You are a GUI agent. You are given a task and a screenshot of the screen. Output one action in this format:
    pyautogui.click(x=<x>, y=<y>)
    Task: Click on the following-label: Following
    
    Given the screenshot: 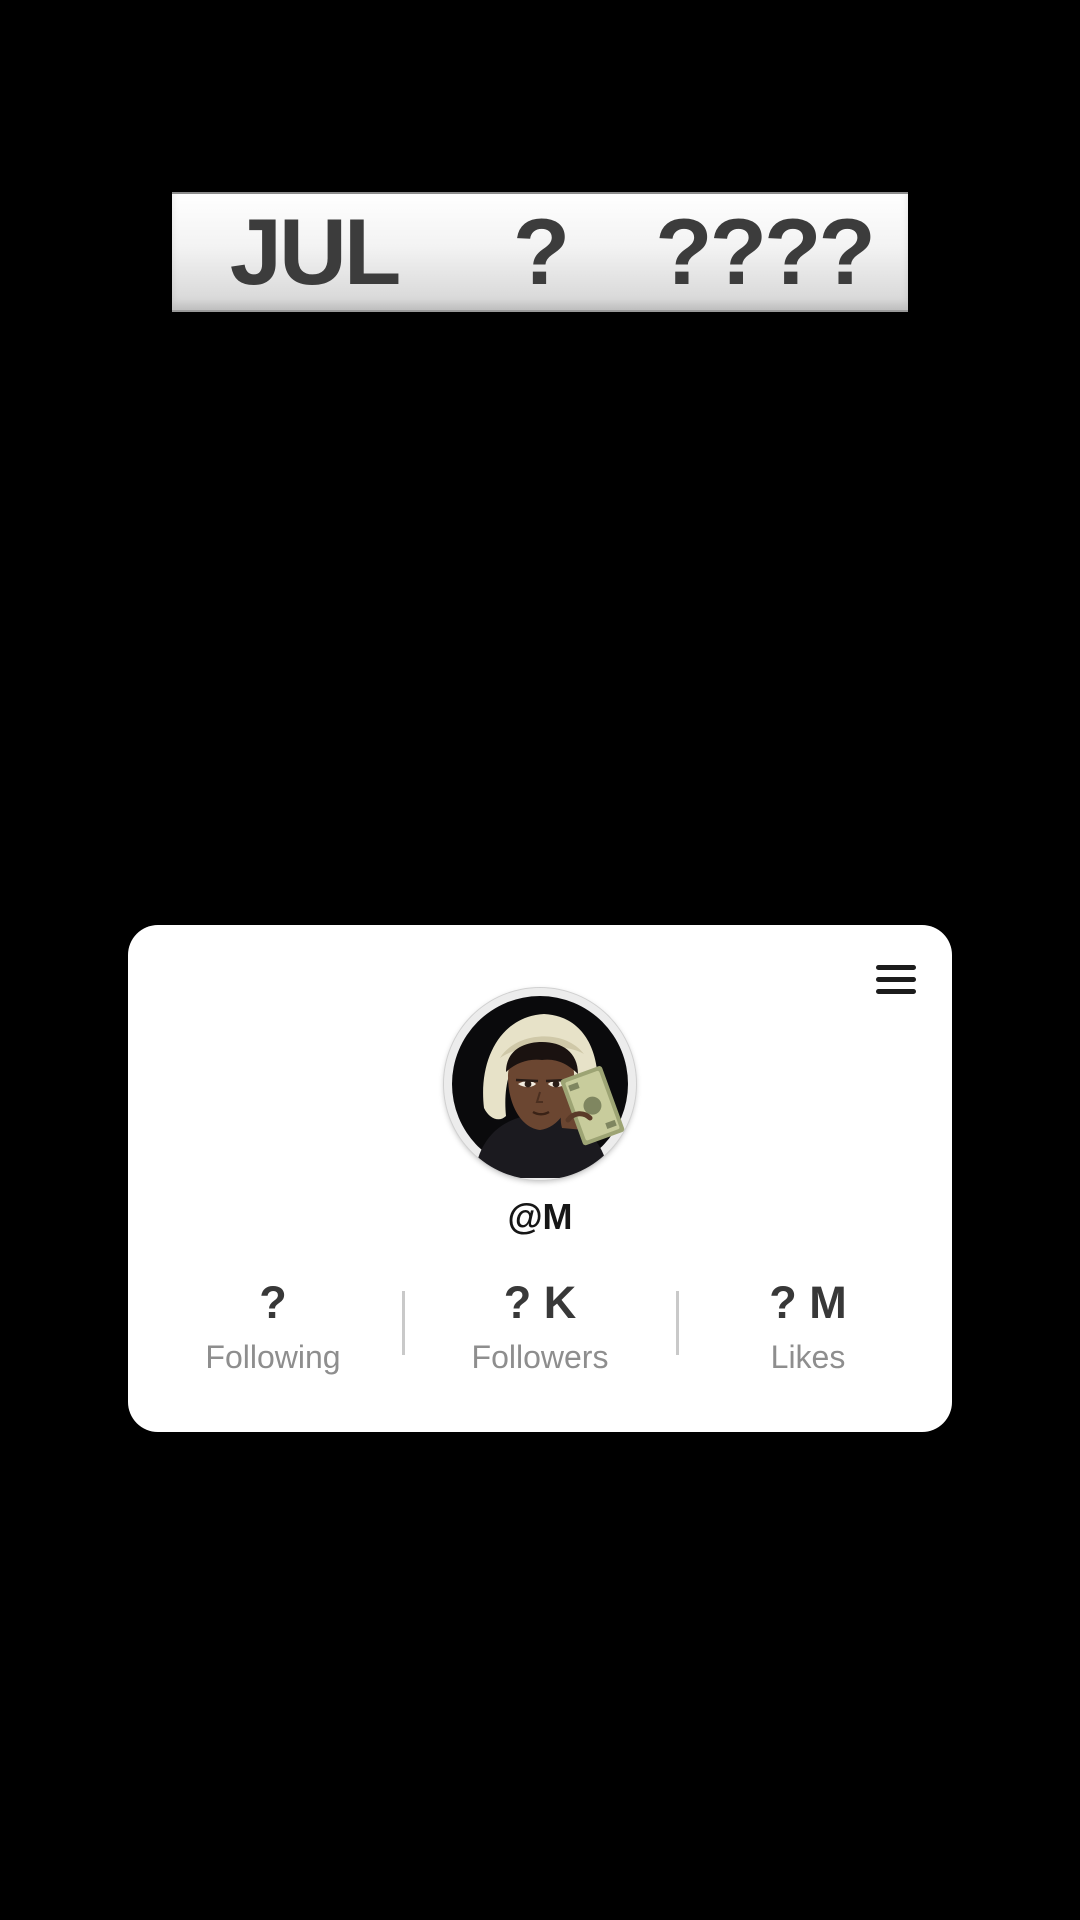 What is the action you would take?
    pyautogui.click(x=273, y=1357)
    